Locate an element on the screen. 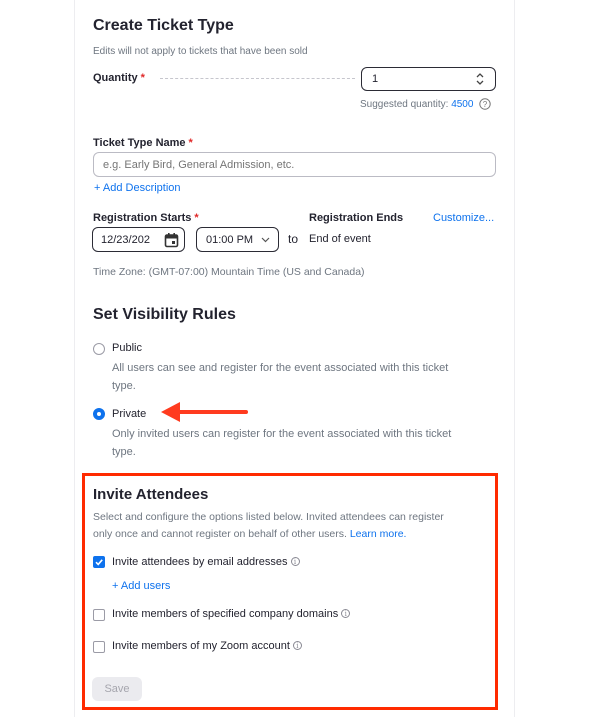 This screenshot has height=717, width=590. add-description-link: + Add Description is located at coordinates (137, 188).